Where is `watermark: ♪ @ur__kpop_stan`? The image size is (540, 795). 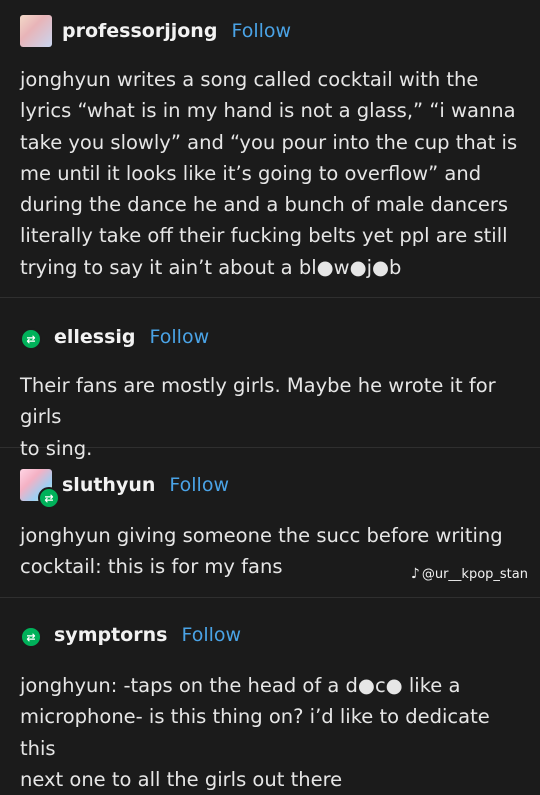 watermark: ♪ @ur__kpop_stan is located at coordinates (469, 574).